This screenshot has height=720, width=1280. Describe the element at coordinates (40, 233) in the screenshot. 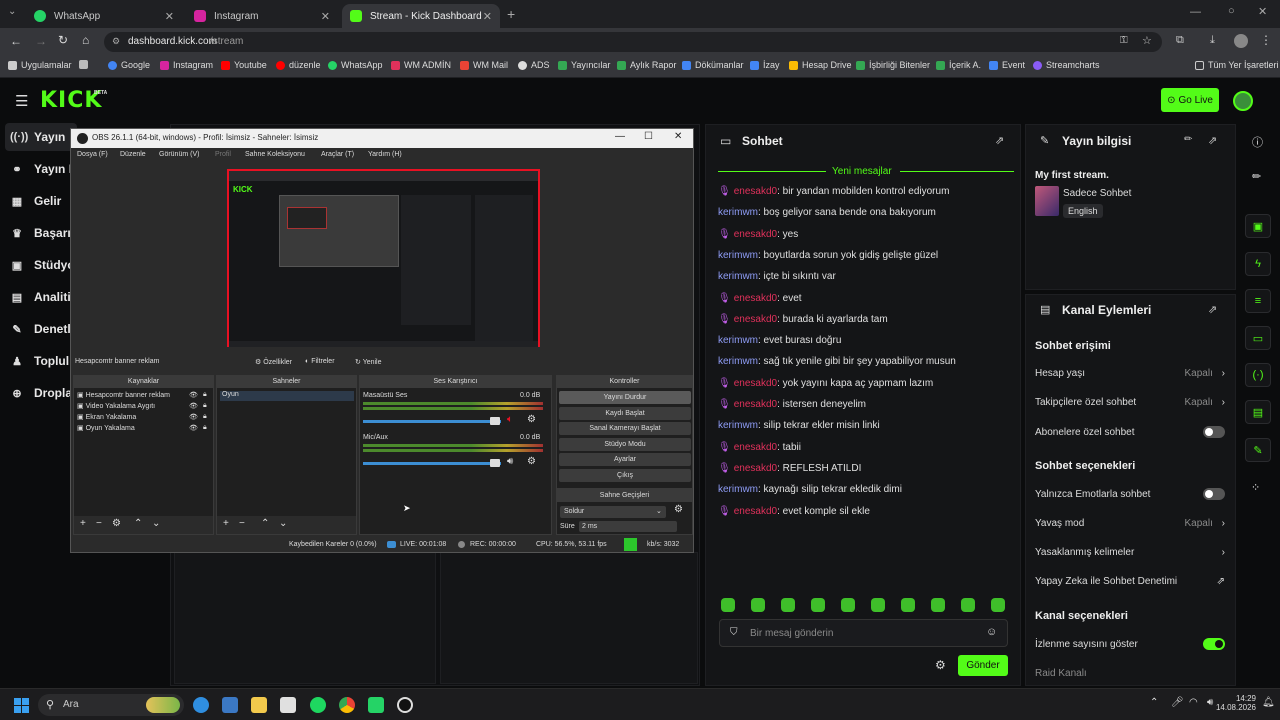

I see `sidebar-item-achievements: ♛ Başarı` at that location.